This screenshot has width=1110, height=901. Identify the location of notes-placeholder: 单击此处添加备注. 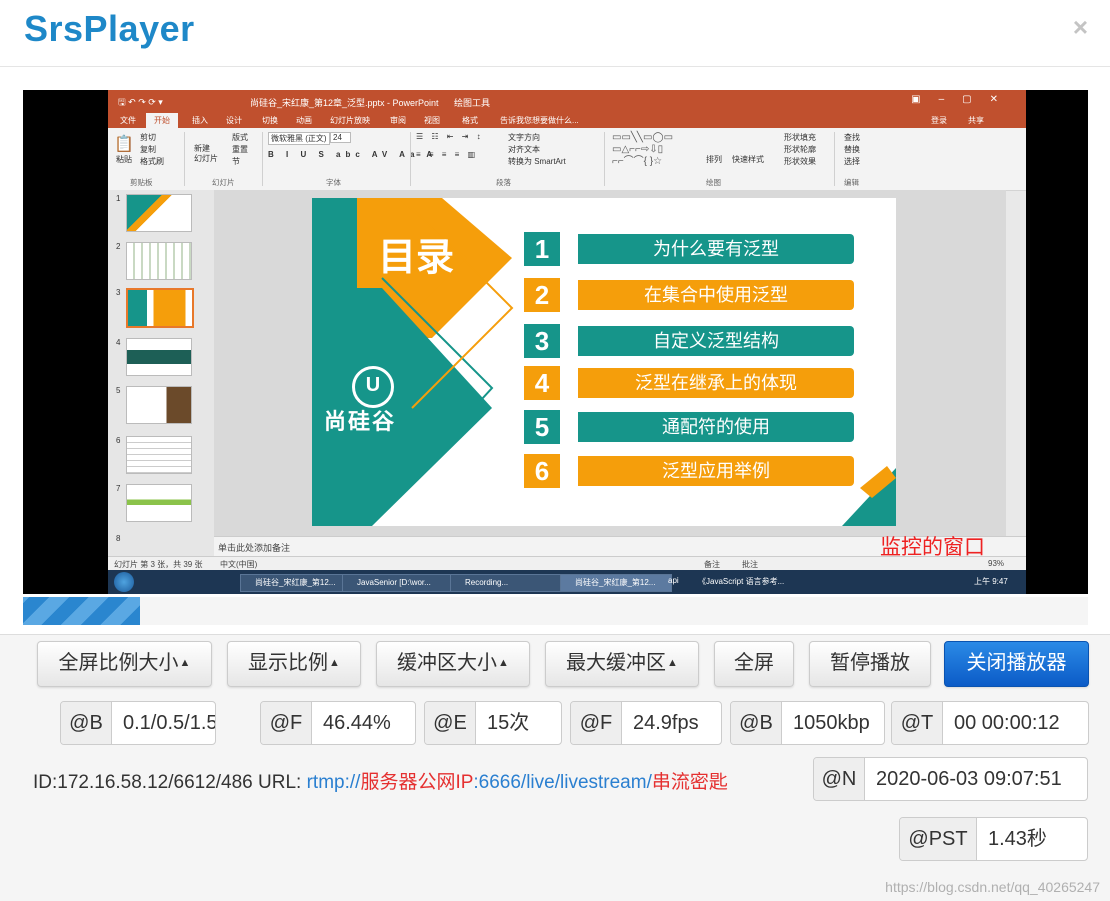
(254, 548).